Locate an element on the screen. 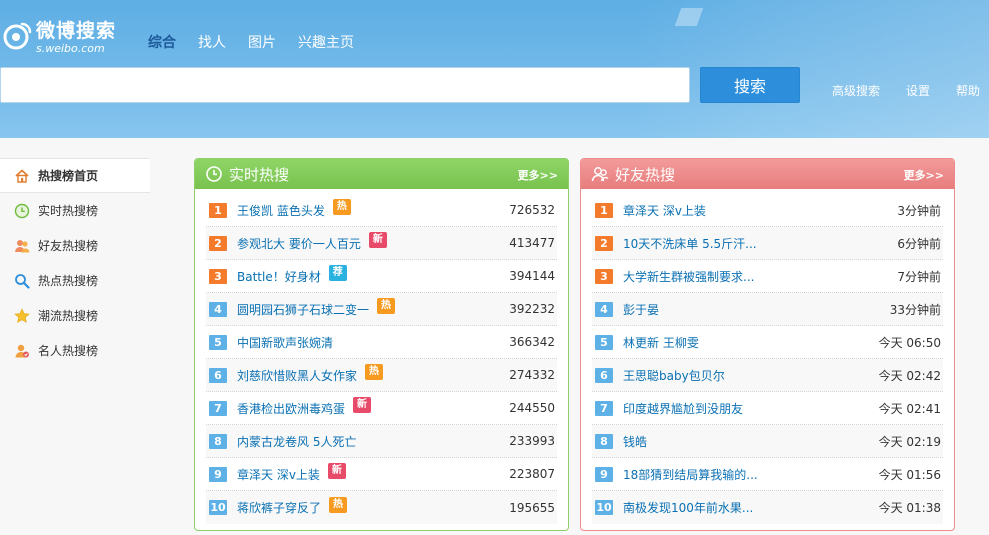 This screenshot has height=535, width=989. list-item: 7 印度越界尴尬到没朋友 今天 02:41 is located at coordinates (767, 408).